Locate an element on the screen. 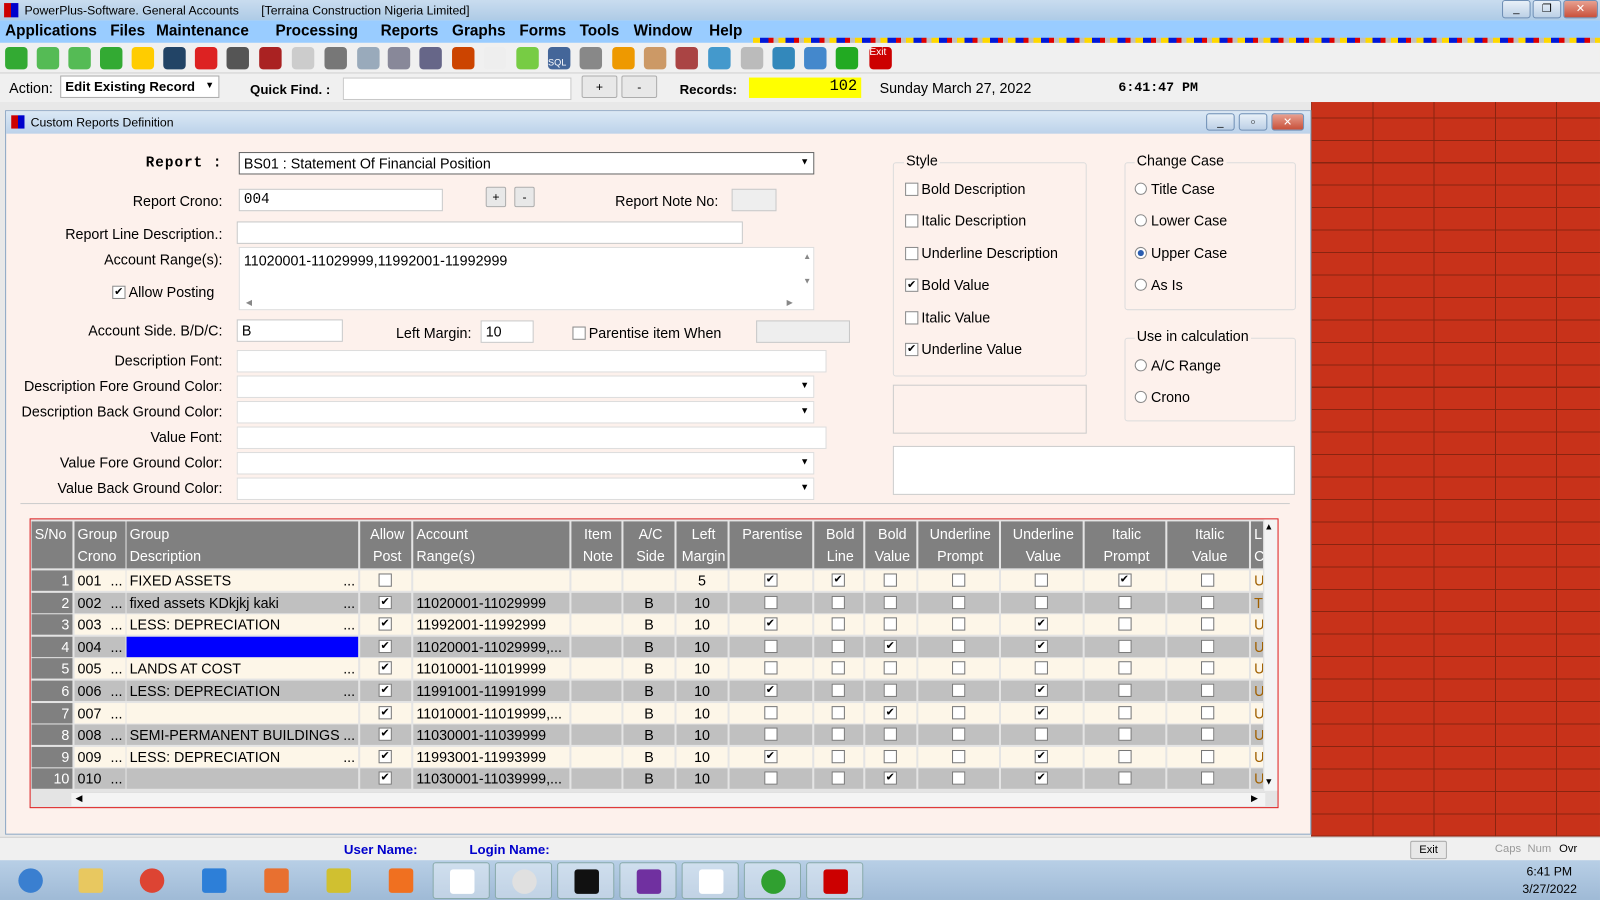 The width and height of the screenshot is (1600, 900). sql-icon: SQL is located at coordinates (559, 58).